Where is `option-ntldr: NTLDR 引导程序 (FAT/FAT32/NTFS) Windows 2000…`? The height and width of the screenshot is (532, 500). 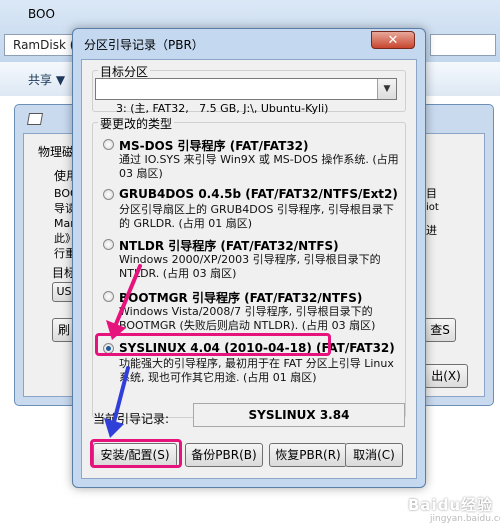
option-ntldr: NTLDR 引导程序 (FAT/FAT32/NTFS) Windows 2000… is located at coordinates (253, 258).